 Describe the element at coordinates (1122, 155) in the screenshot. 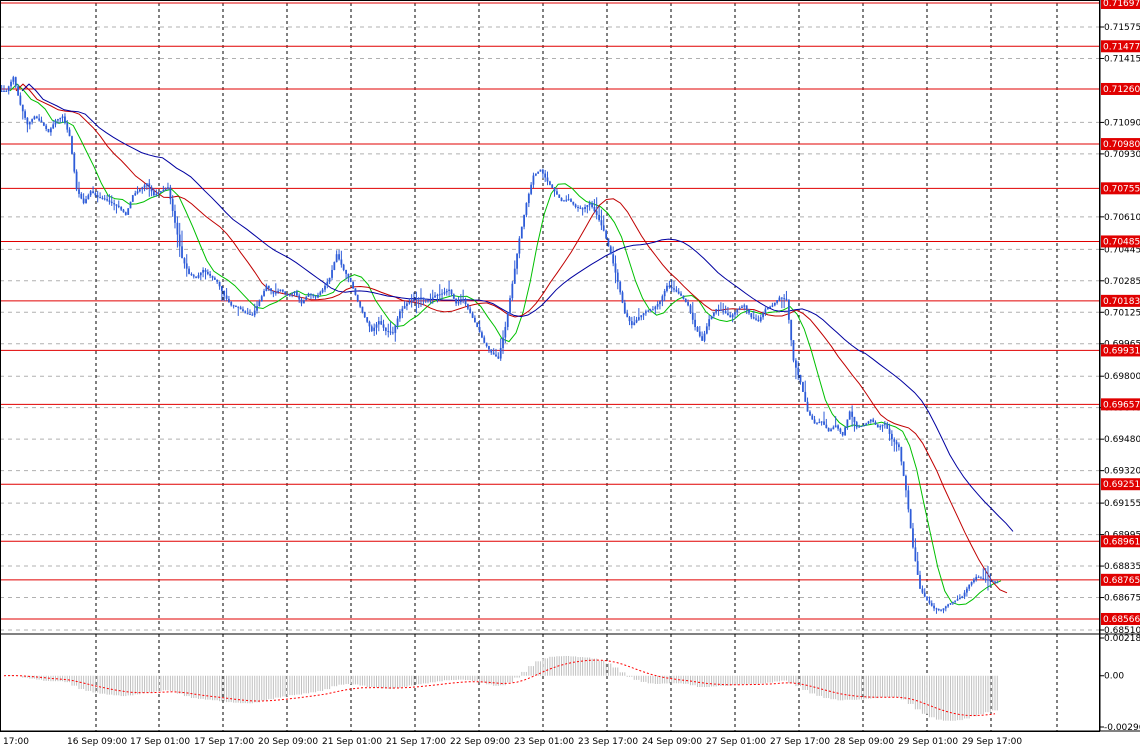

I see `y-tick-label: 0.70930` at that location.